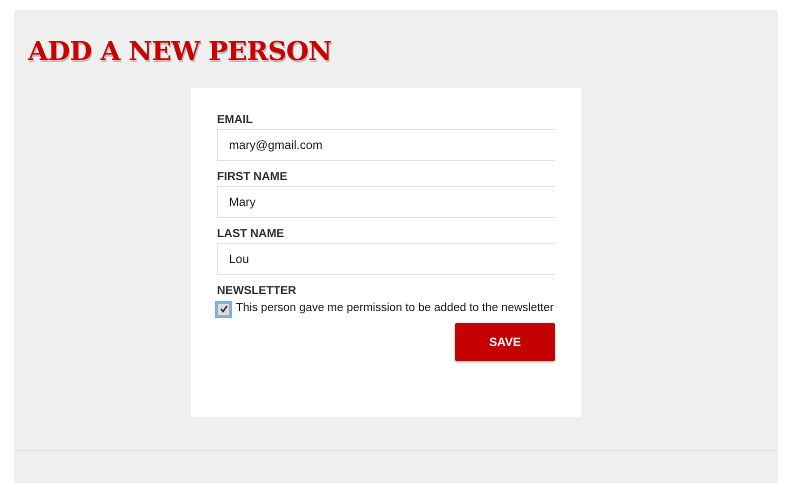 Image resolution: width=797 pixels, height=494 pixels. What do you see at coordinates (257, 291) in the screenshot?
I see `field-label: NEWSLETTER` at bounding box center [257, 291].